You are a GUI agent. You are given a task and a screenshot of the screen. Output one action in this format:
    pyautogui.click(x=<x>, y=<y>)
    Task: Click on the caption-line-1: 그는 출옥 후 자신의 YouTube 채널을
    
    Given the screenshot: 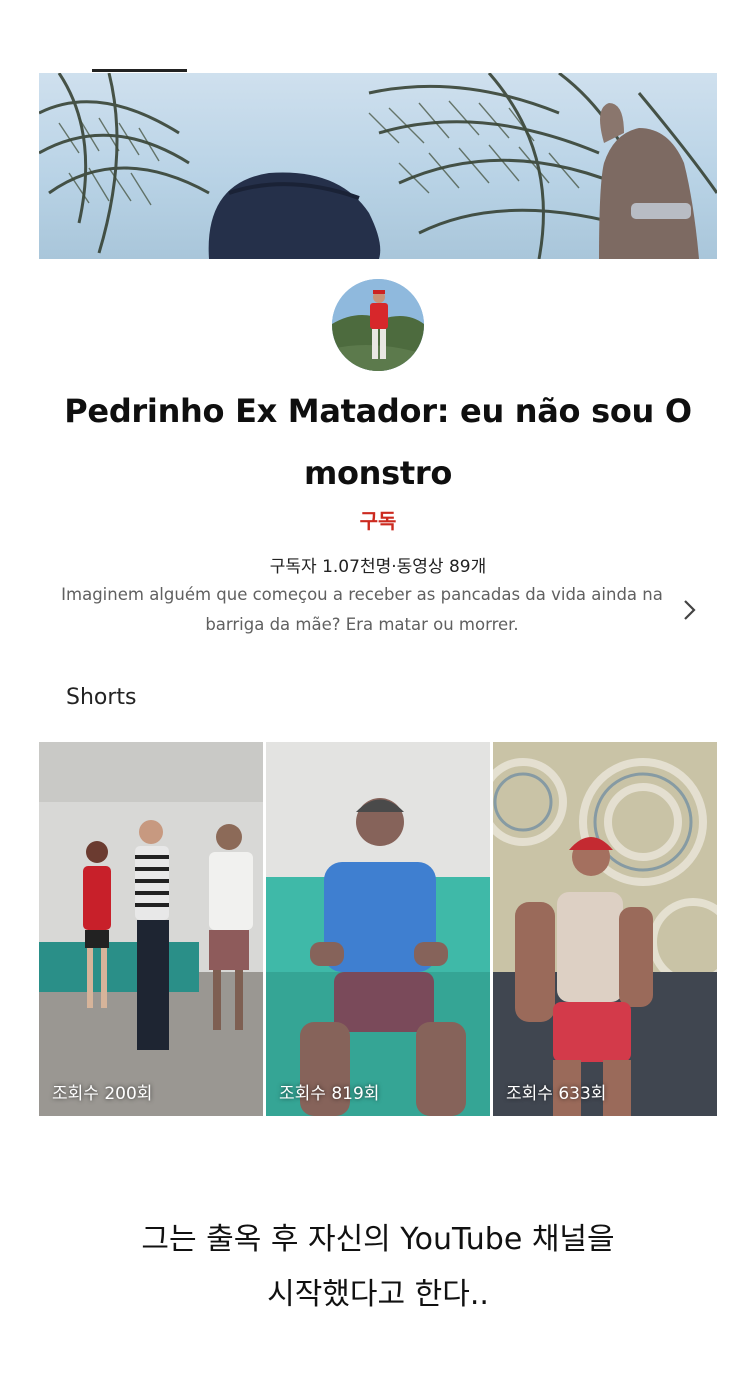 What is the action you would take?
    pyautogui.click(x=378, y=1239)
    